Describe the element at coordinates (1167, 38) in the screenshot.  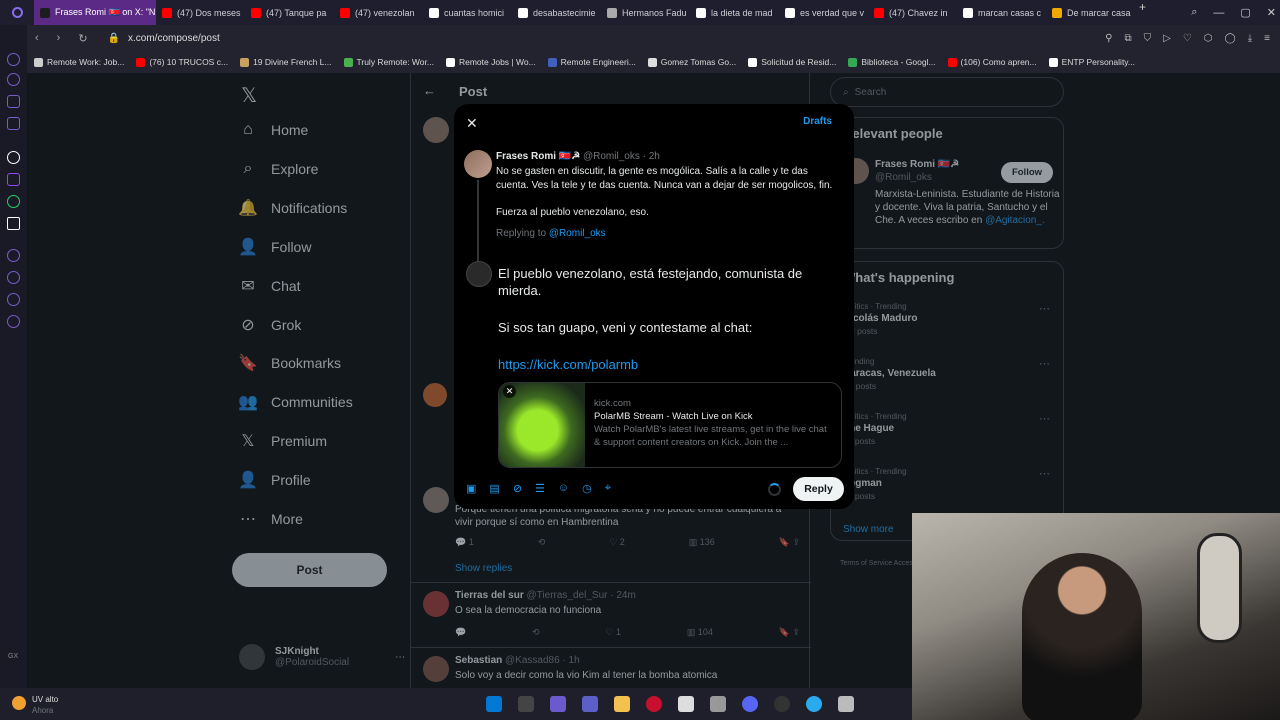
I see `play-icon: ▷` at that location.